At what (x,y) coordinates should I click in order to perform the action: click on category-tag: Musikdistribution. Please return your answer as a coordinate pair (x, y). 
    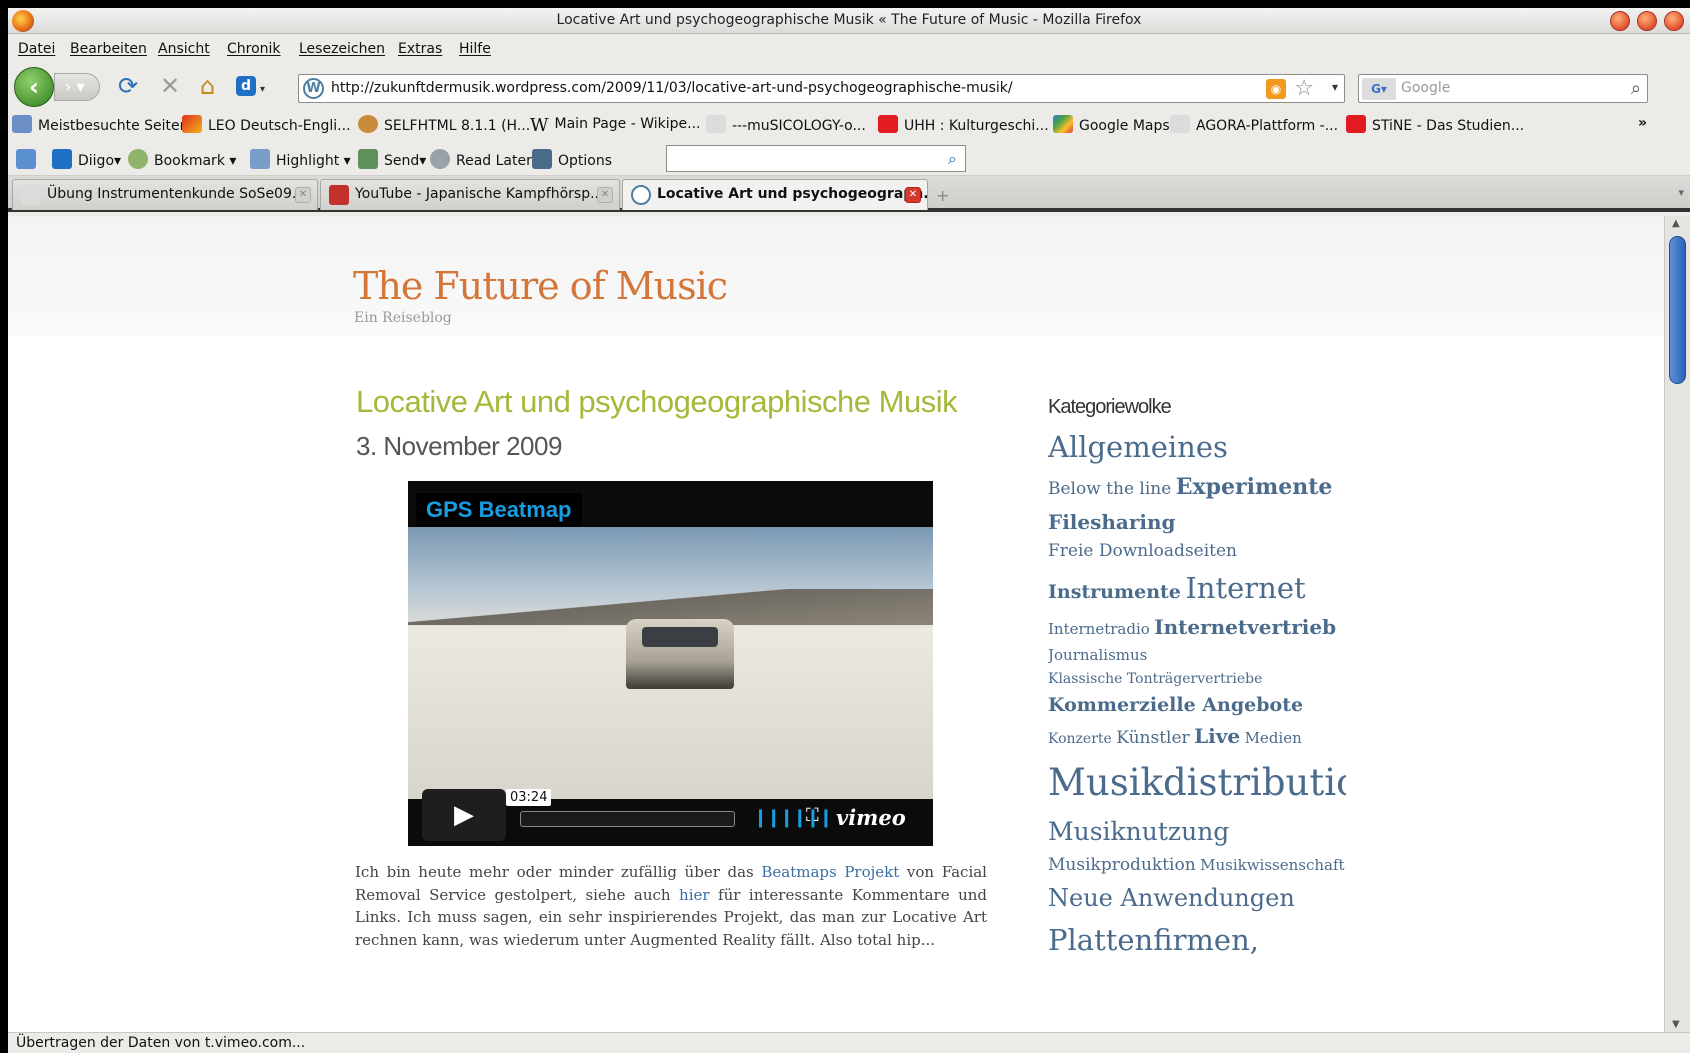
    Looking at the image, I should click on (1197, 782).